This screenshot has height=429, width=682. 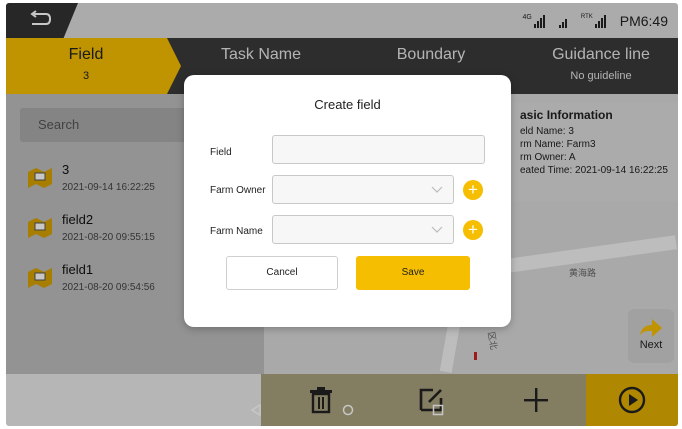 I want to click on save-button: Save, so click(x=413, y=273).